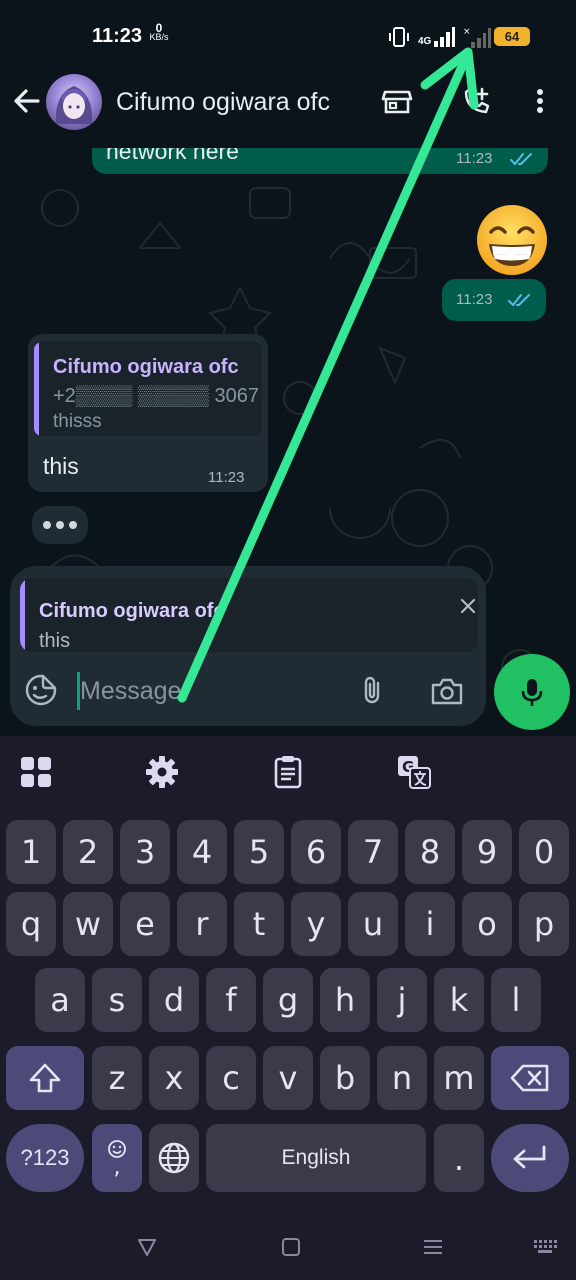 The image size is (576, 1280). Describe the element at coordinates (468, 606) in the screenshot. I see `close-reply-icon` at that location.